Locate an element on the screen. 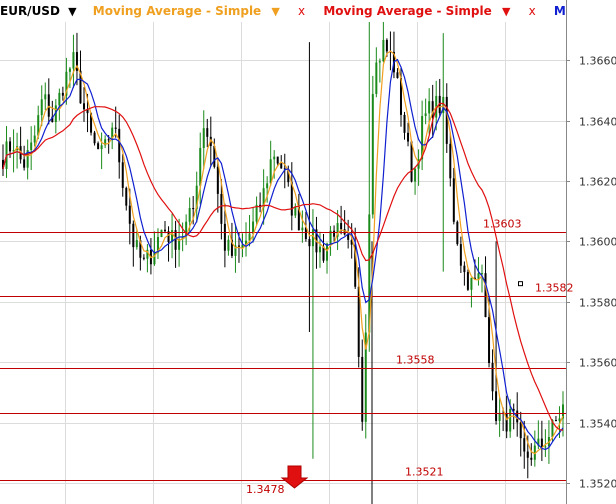  level-handle is located at coordinates (520, 284).